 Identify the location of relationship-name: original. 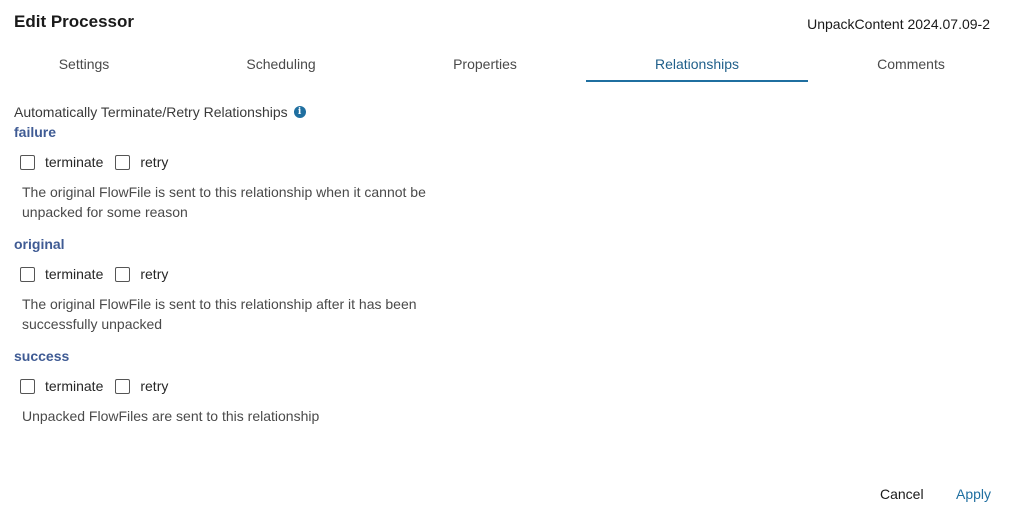
(39, 244).